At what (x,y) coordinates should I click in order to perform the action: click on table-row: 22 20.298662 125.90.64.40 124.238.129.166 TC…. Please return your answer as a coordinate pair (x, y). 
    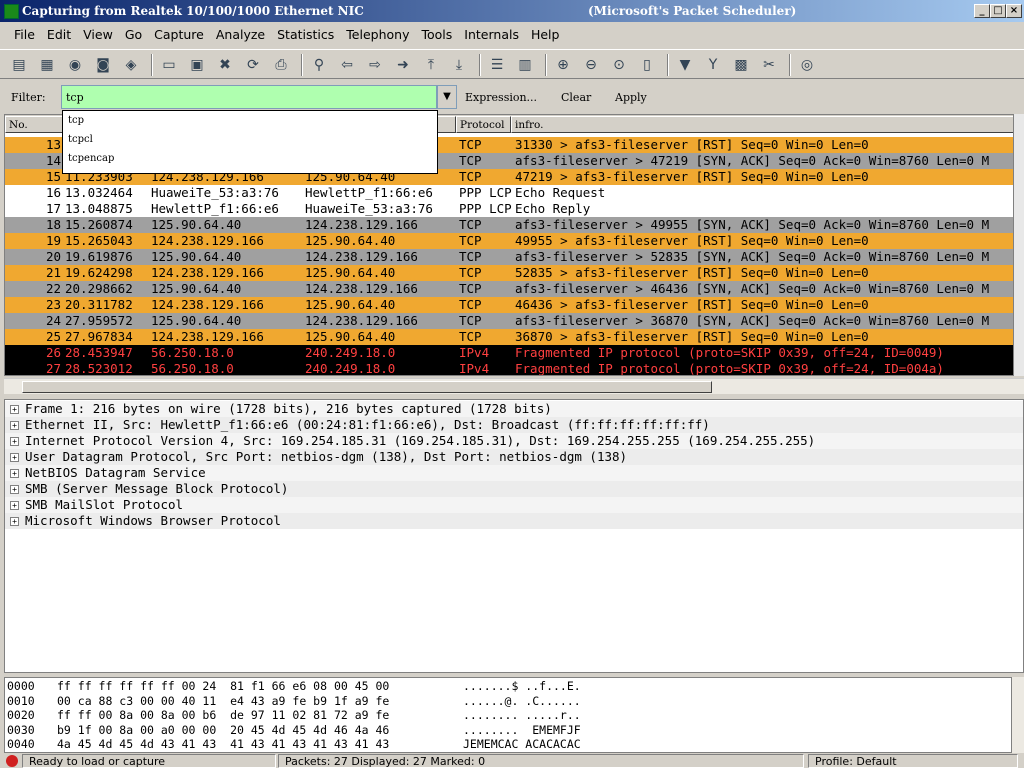
    Looking at the image, I should click on (509, 289).